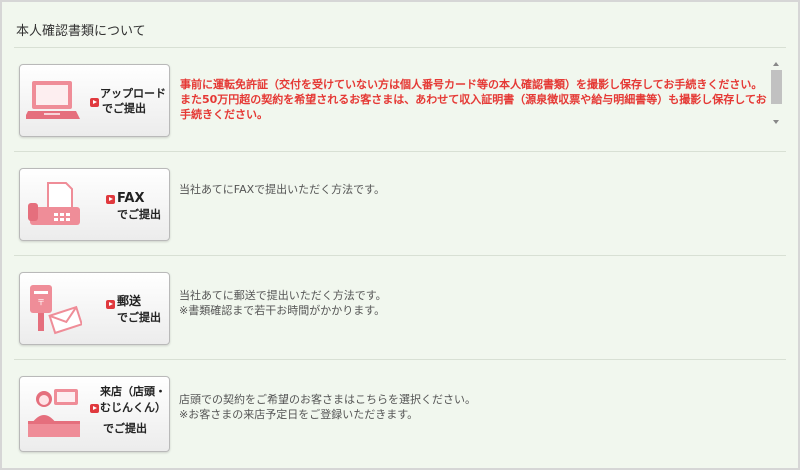 This screenshot has width=800, height=470. I want to click on button-label: 郵送, so click(129, 301).